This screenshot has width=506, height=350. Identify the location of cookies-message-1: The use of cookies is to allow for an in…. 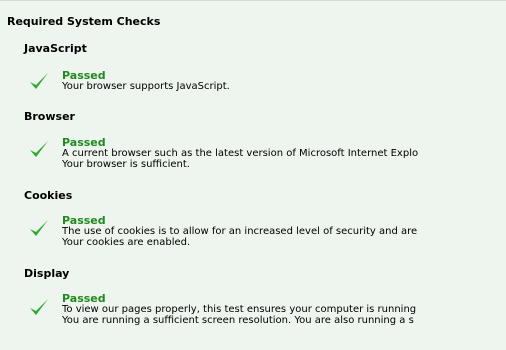
(240, 231).